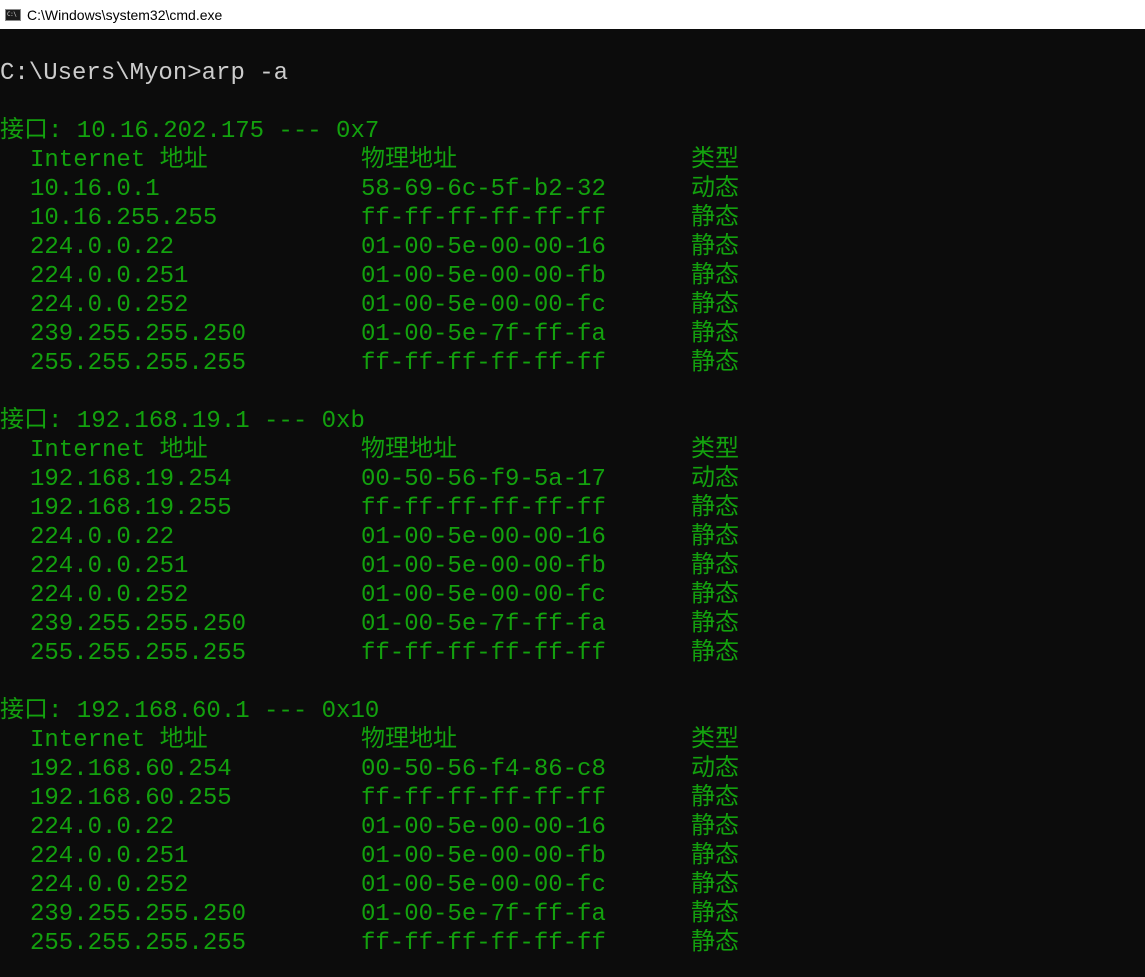 This screenshot has height=977, width=1145. I want to click on mac-address: 00-50-56-f4-86-c8, so click(483, 769).